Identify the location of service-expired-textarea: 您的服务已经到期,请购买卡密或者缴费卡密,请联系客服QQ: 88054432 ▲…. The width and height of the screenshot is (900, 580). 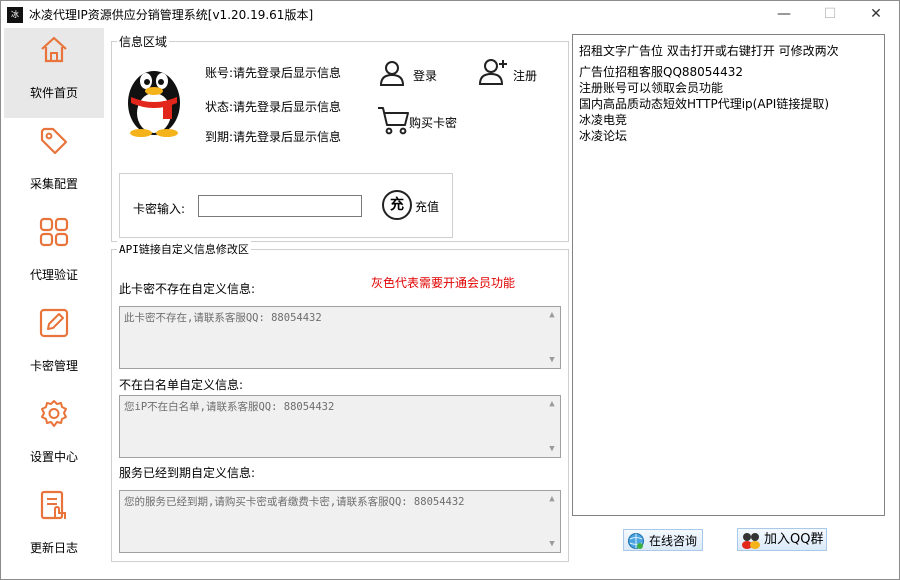
(340, 521).